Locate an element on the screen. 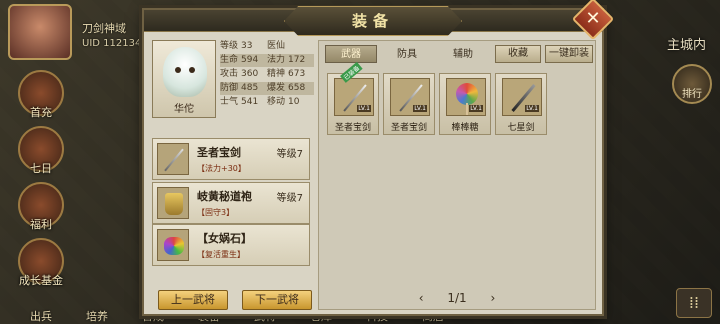 This screenshot has width=720, height=324. prev-hero-button: 上一武将 is located at coordinates (193, 300).